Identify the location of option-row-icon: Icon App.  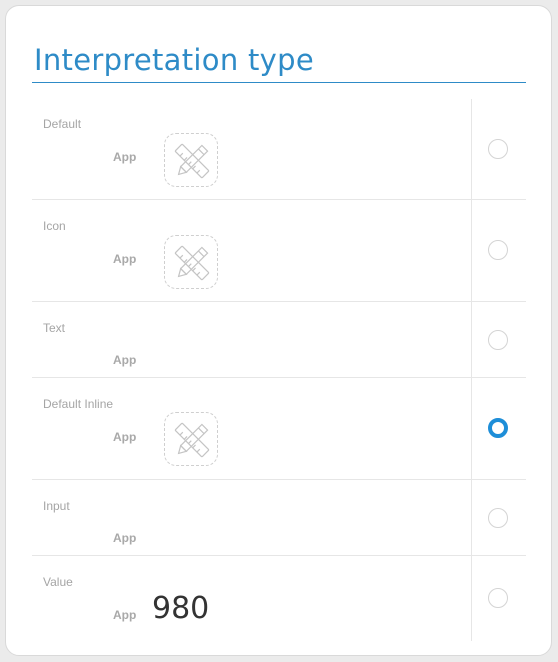
(279, 251).